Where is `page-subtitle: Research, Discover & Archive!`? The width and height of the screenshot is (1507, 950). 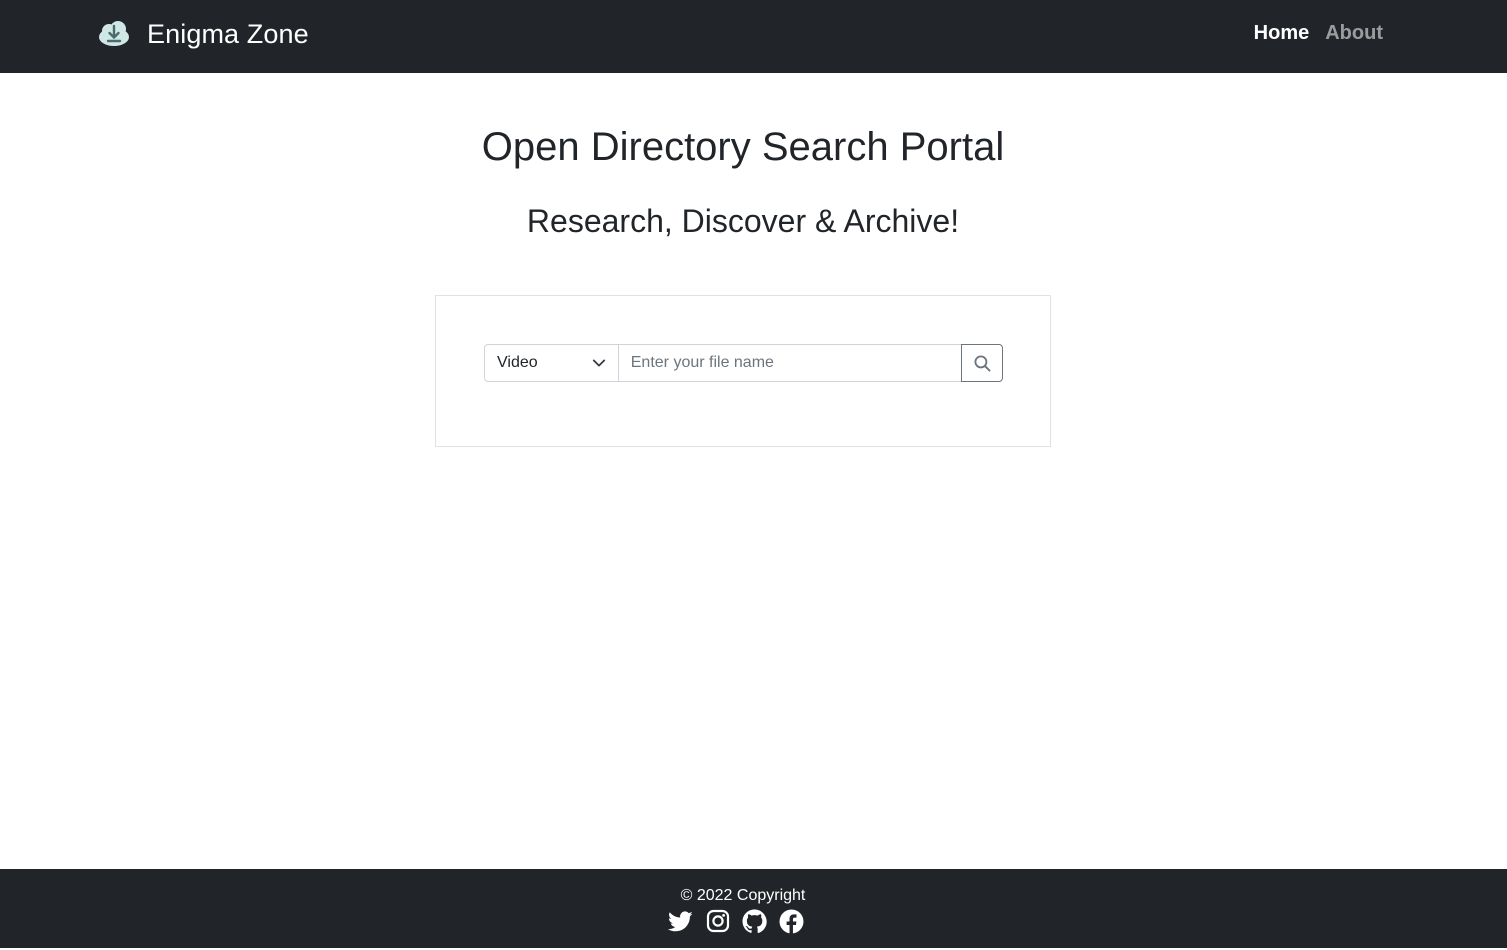
page-subtitle: Research, Discover & Archive! is located at coordinates (743, 221).